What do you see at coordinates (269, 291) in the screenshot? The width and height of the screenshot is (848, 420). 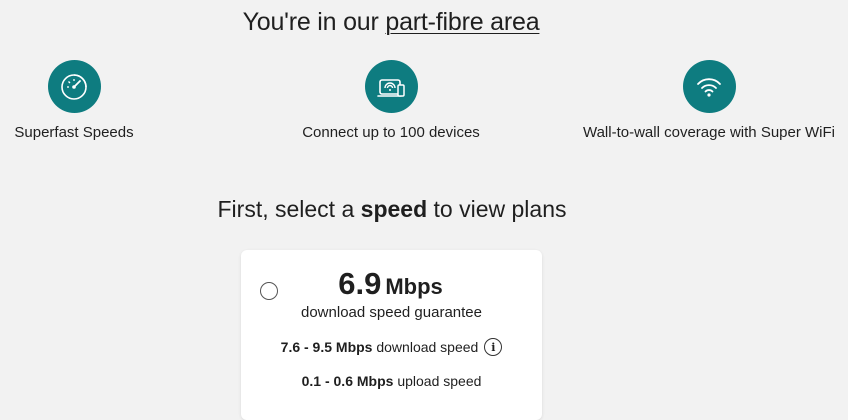 I see `plan-radio-button` at bounding box center [269, 291].